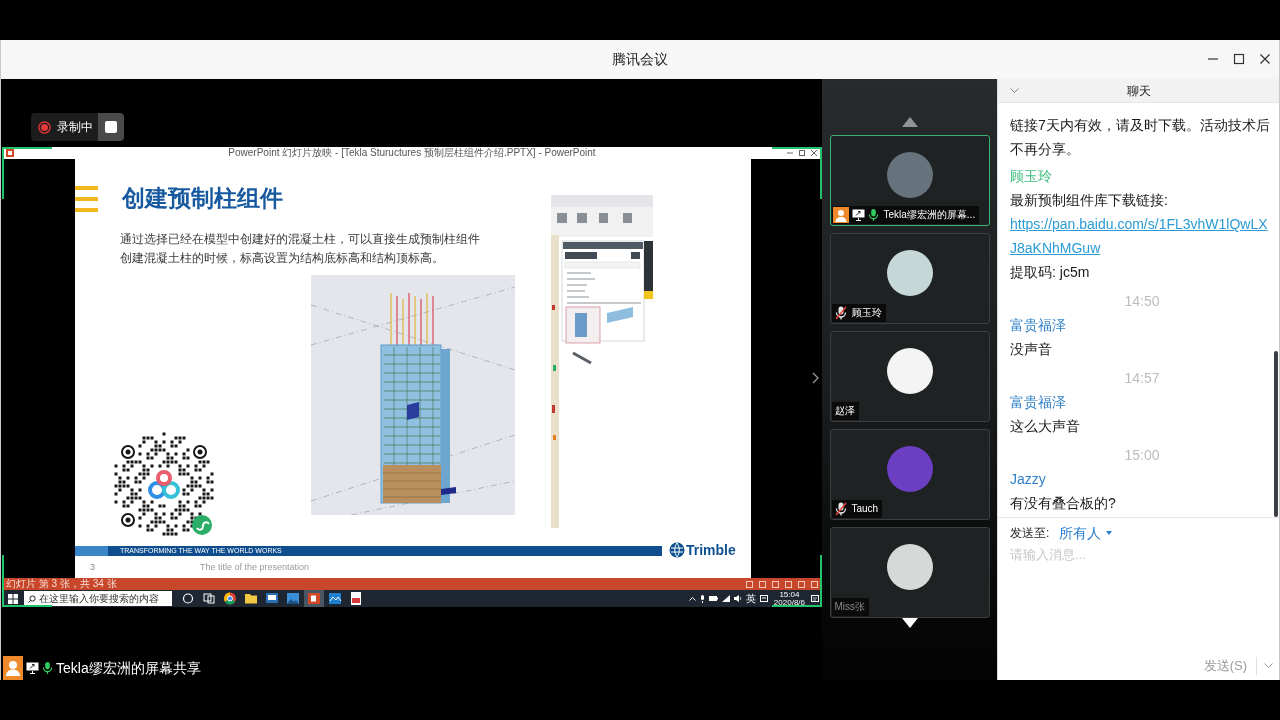 The width and height of the screenshot is (1280, 720). What do you see at coordinates (61, 584) in the screenshot?
I see `slide-counter: 幻灯片 第 3 张，共 34 张` at bounding box center [61, 584].